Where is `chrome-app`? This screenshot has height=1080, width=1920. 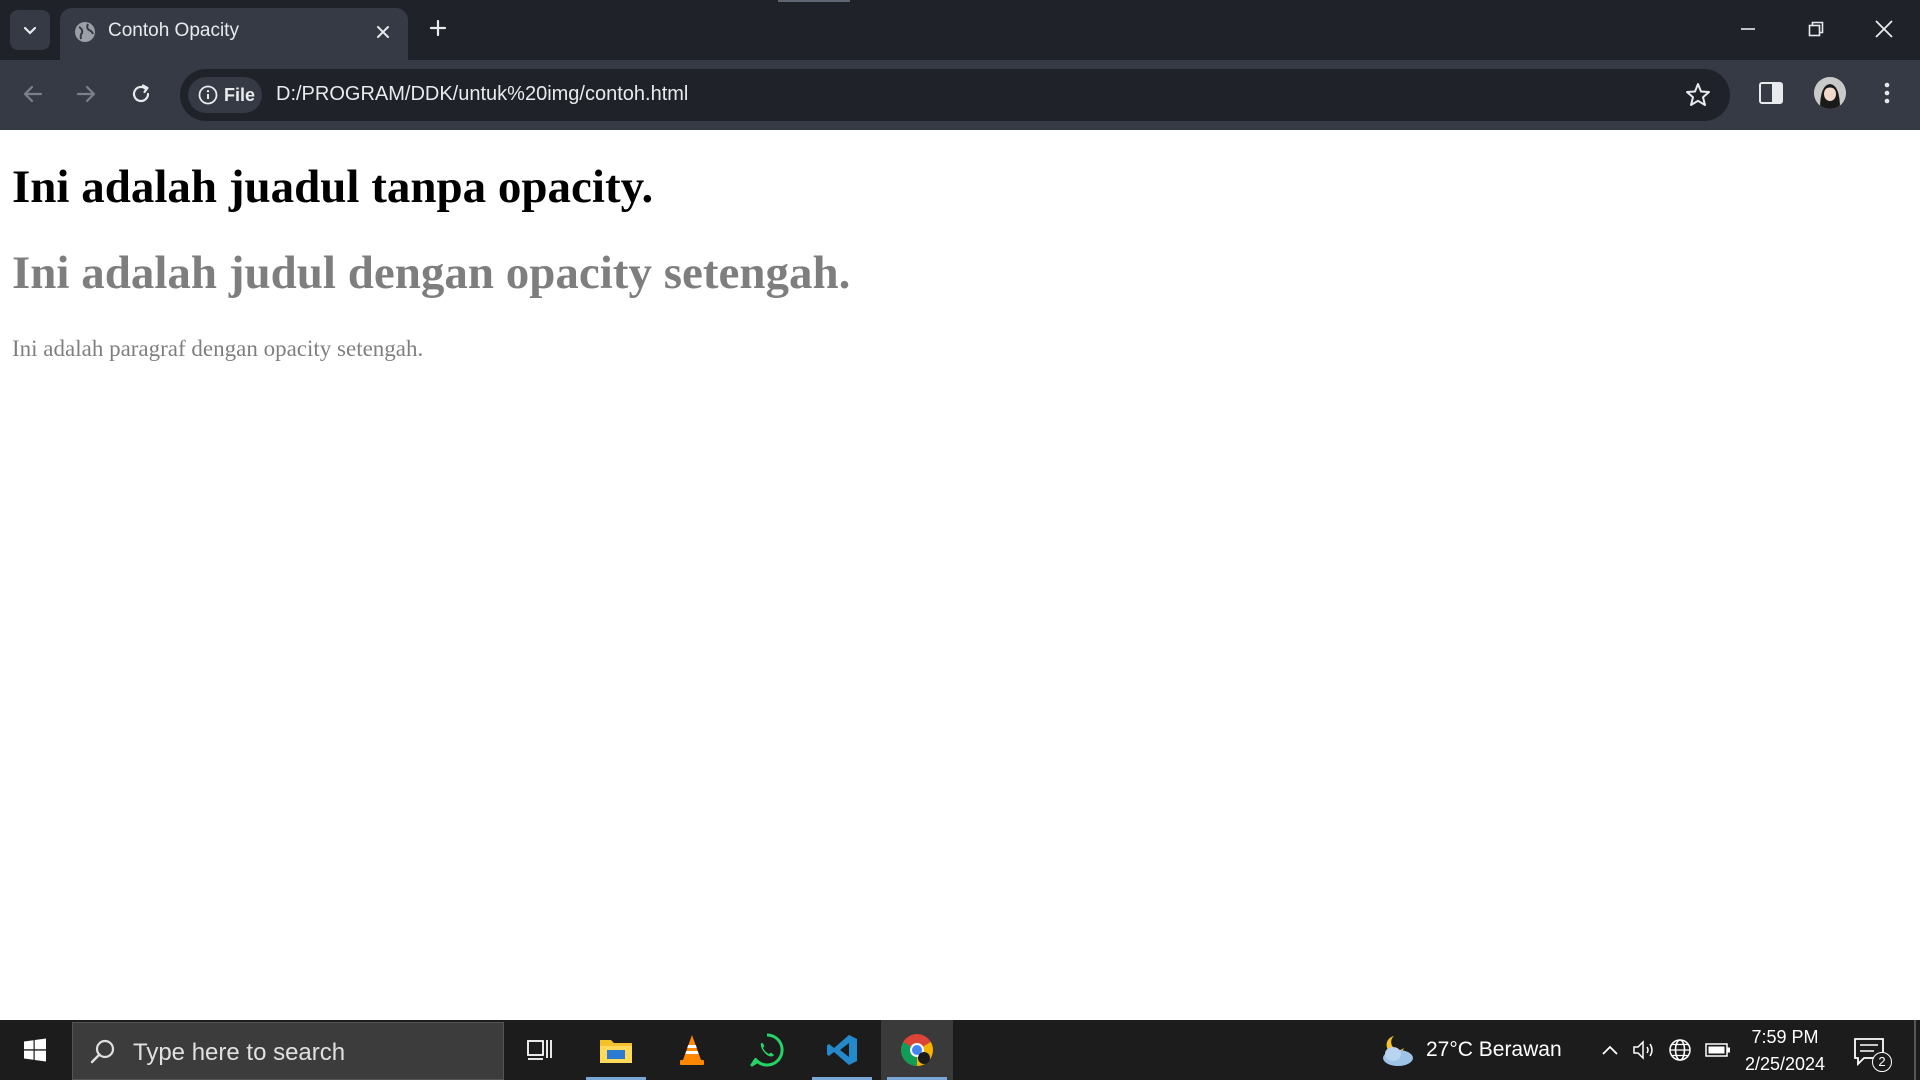
chrome-app is located at coordinates (917, 1050).